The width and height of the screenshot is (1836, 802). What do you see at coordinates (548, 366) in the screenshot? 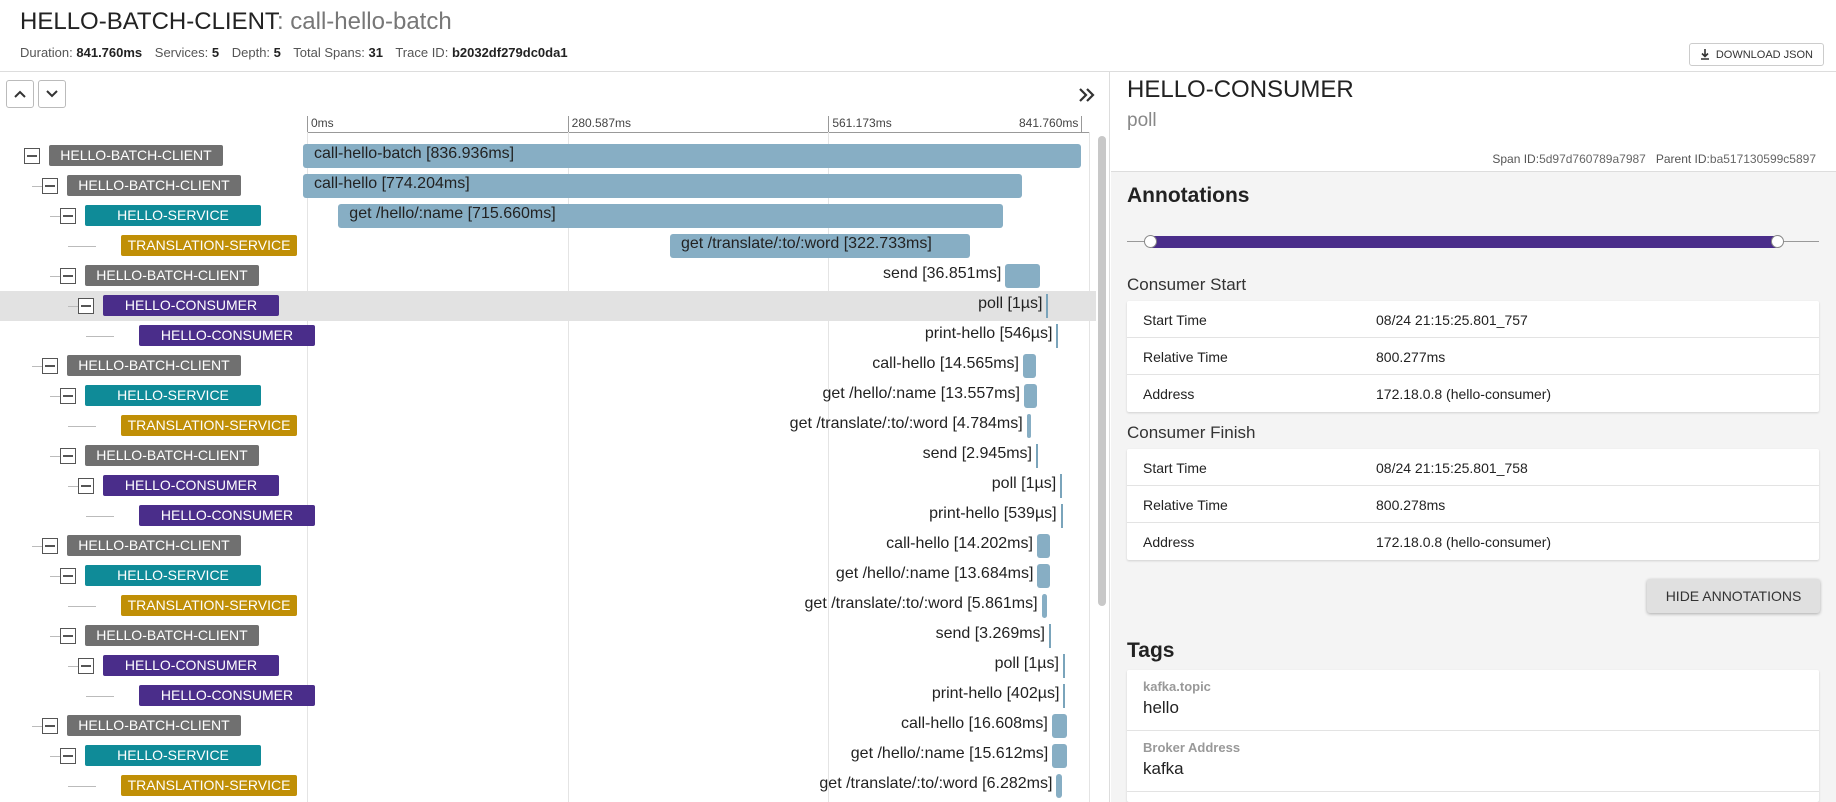
I see `span-row: HELLO-BATCH-CLIENT call-hello [14.565ms]` at bounding box center [548, 366].